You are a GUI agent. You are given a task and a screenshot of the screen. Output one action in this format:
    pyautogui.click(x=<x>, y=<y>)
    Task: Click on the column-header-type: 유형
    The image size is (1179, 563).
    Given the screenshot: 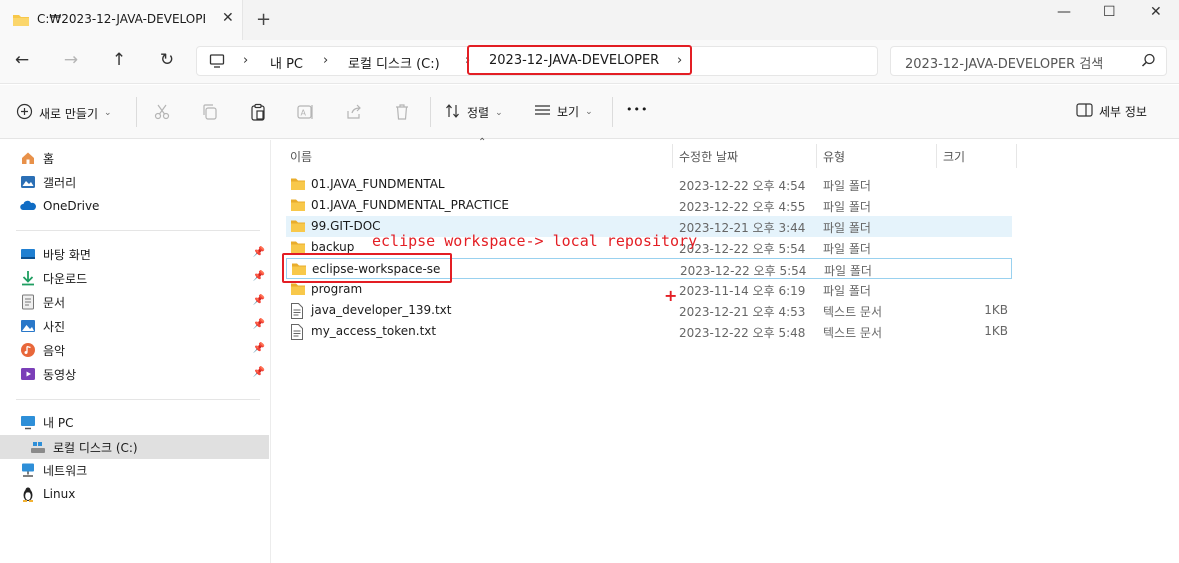 What is the action you would take?
    pyautogui.click(x=834, y=156)
    